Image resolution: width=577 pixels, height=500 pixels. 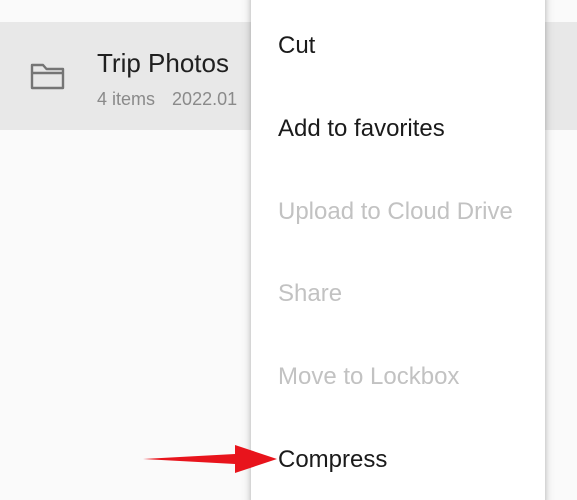 I want to click on arrow-right-icon, so click(x=210, y=459).